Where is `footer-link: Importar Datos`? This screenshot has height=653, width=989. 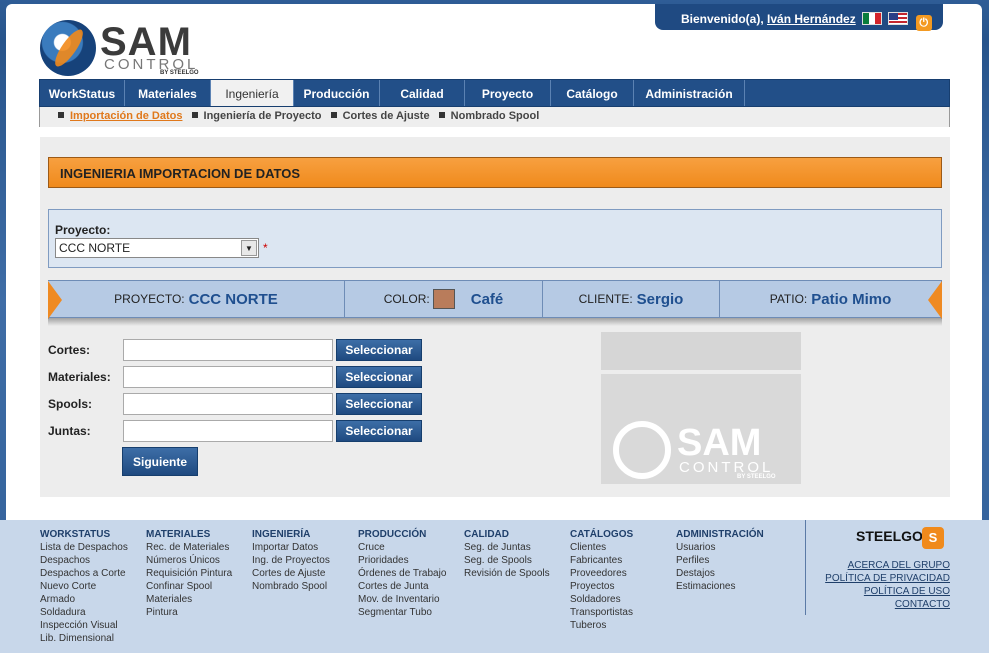
footer-link: Importar Datos is located at coordinates (291, 547).